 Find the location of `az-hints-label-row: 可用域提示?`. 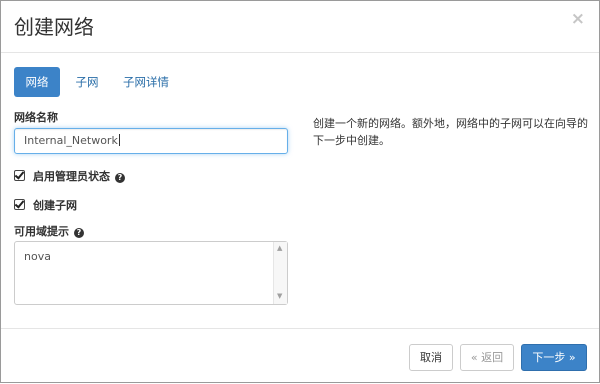

az-hints-label-row: 可用域提示? is located at coordinates (49, 231).